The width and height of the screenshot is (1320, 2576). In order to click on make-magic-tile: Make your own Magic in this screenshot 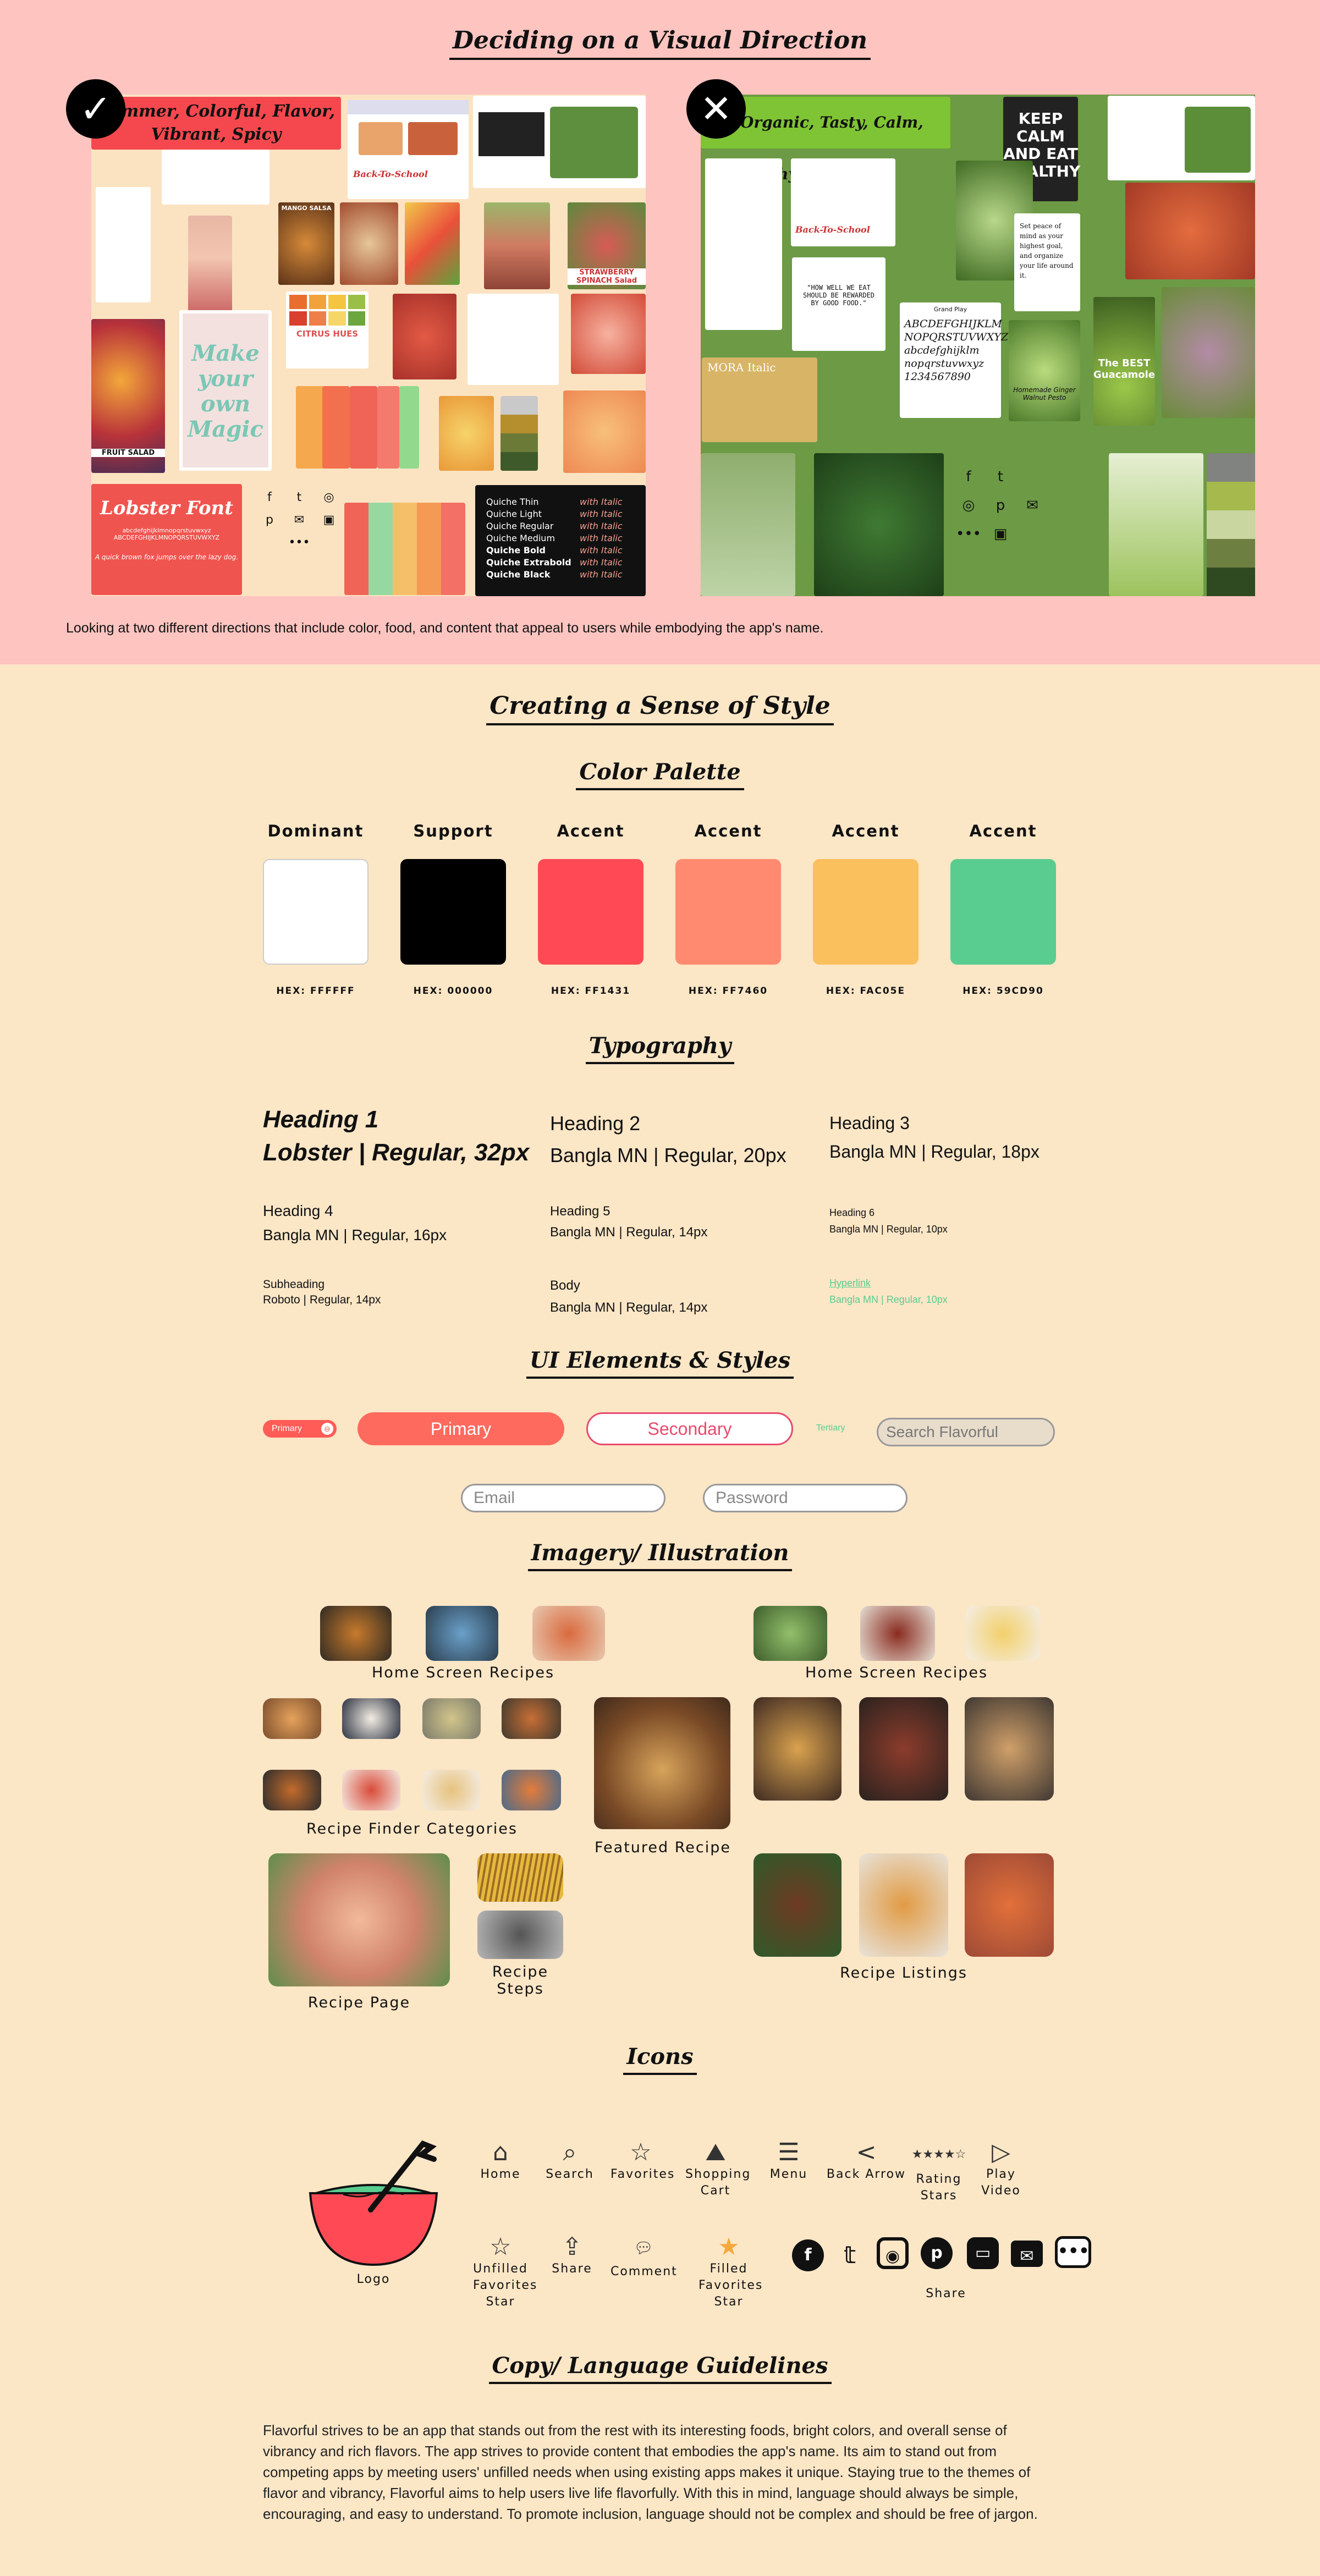, I will do `click(226, 390)`.